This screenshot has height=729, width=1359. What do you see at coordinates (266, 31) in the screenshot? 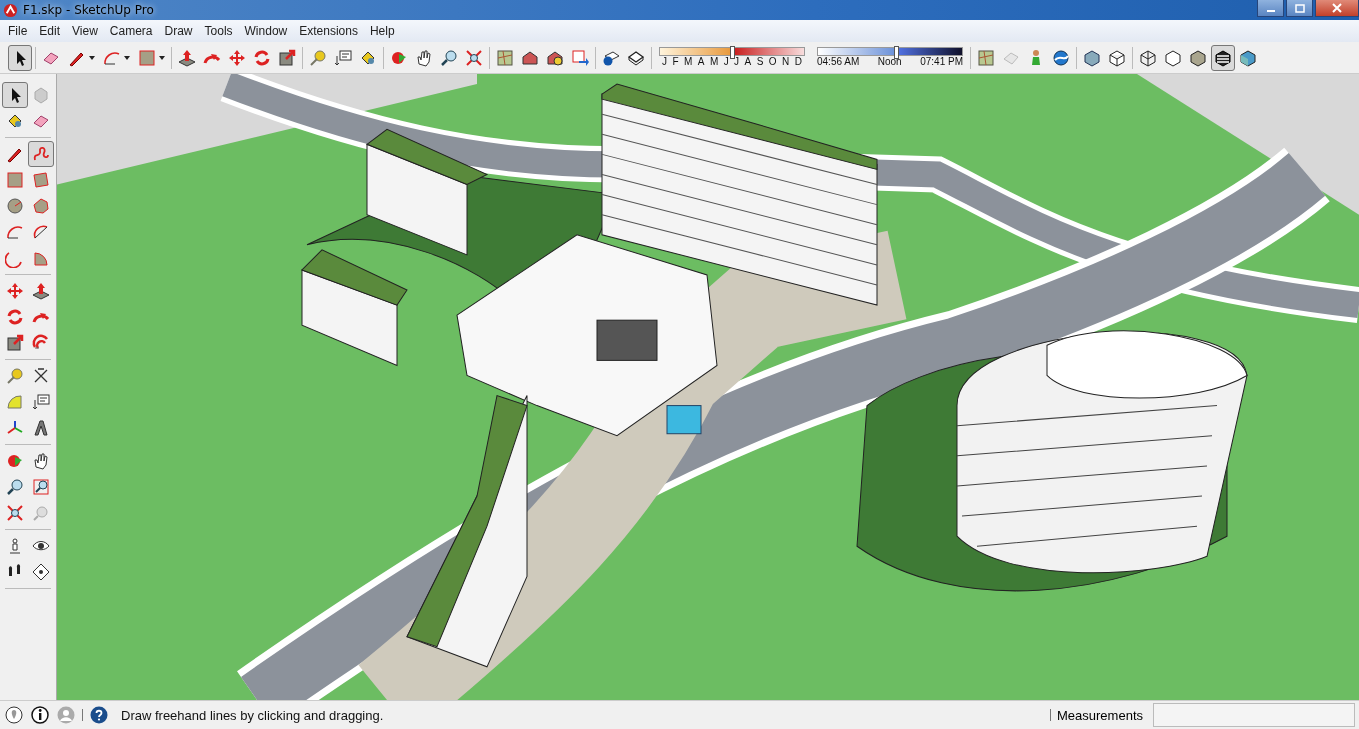
I see `menu-item: Window` at bounding box center [266, 31].